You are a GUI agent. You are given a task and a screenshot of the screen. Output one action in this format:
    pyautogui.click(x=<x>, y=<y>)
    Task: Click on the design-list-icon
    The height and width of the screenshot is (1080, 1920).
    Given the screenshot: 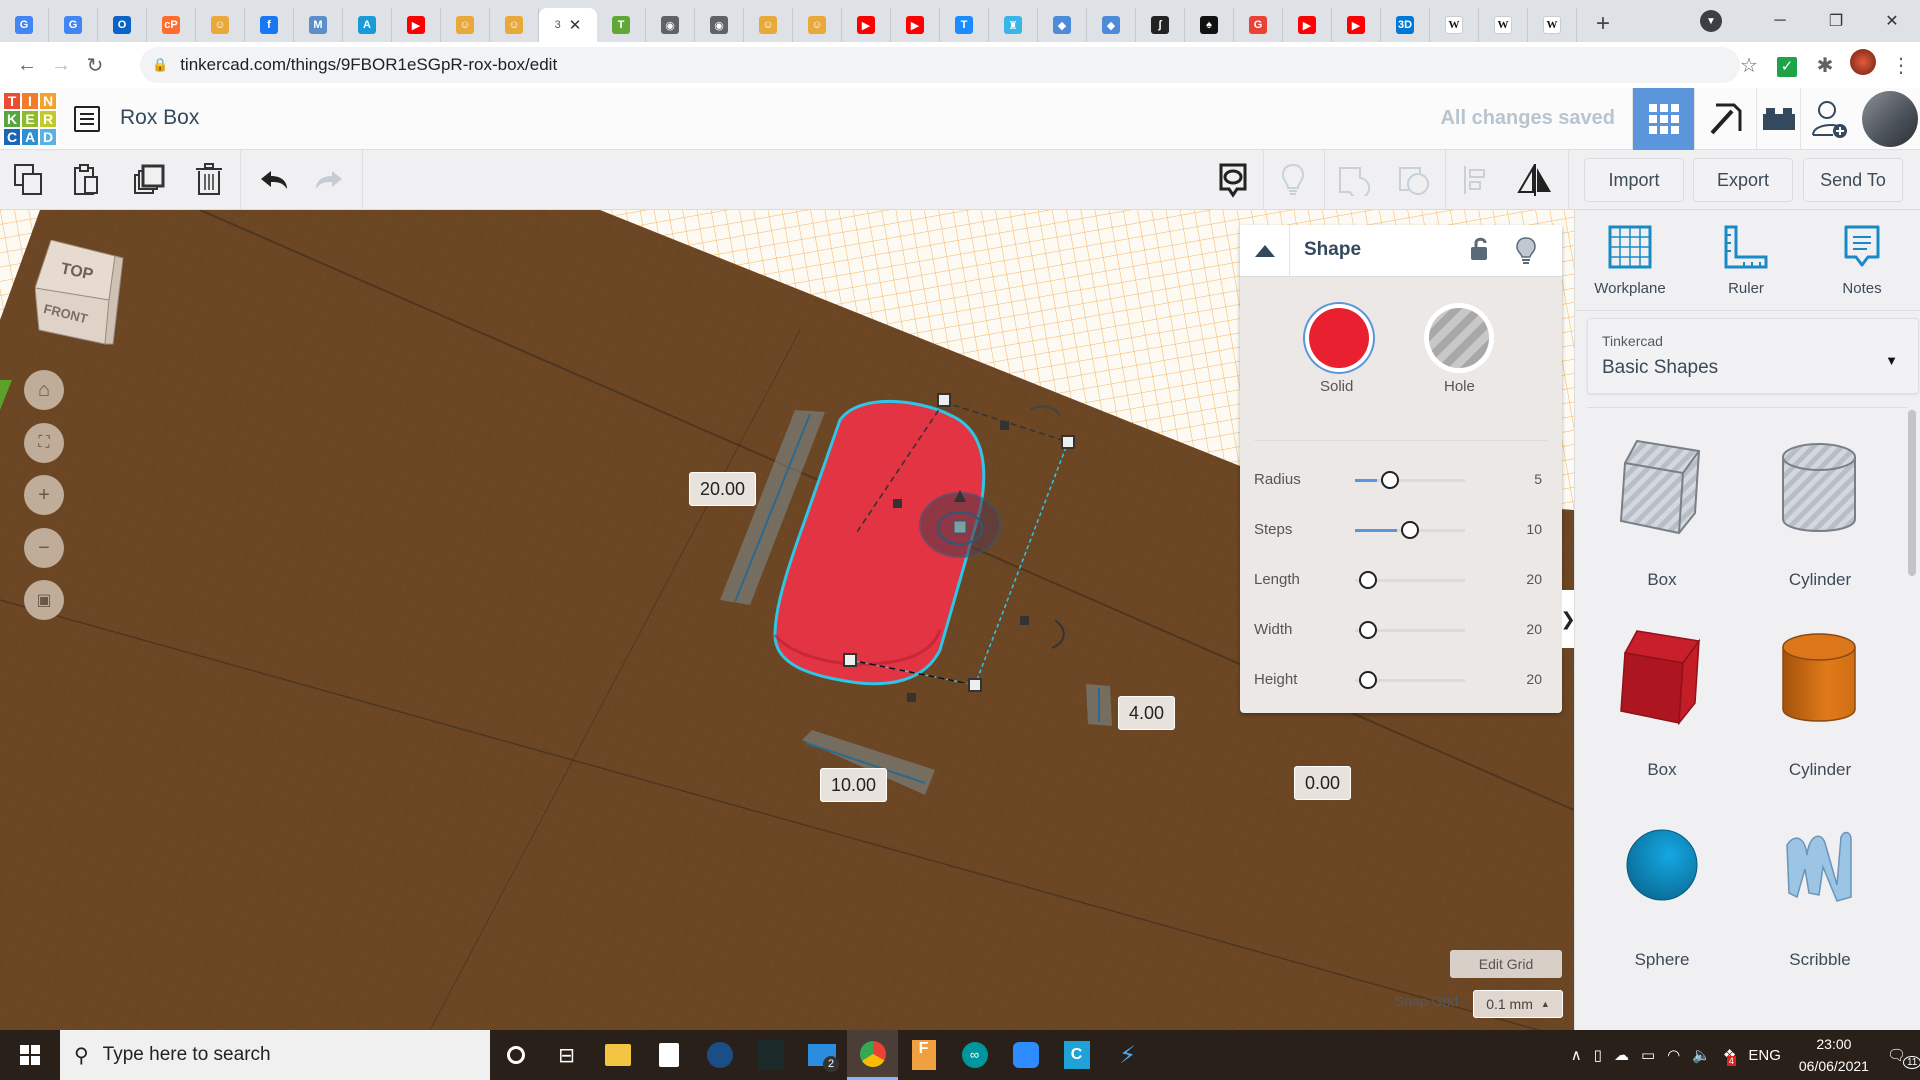 What is the action you would take?
    pyautogui.click(x=87, y=119)
    